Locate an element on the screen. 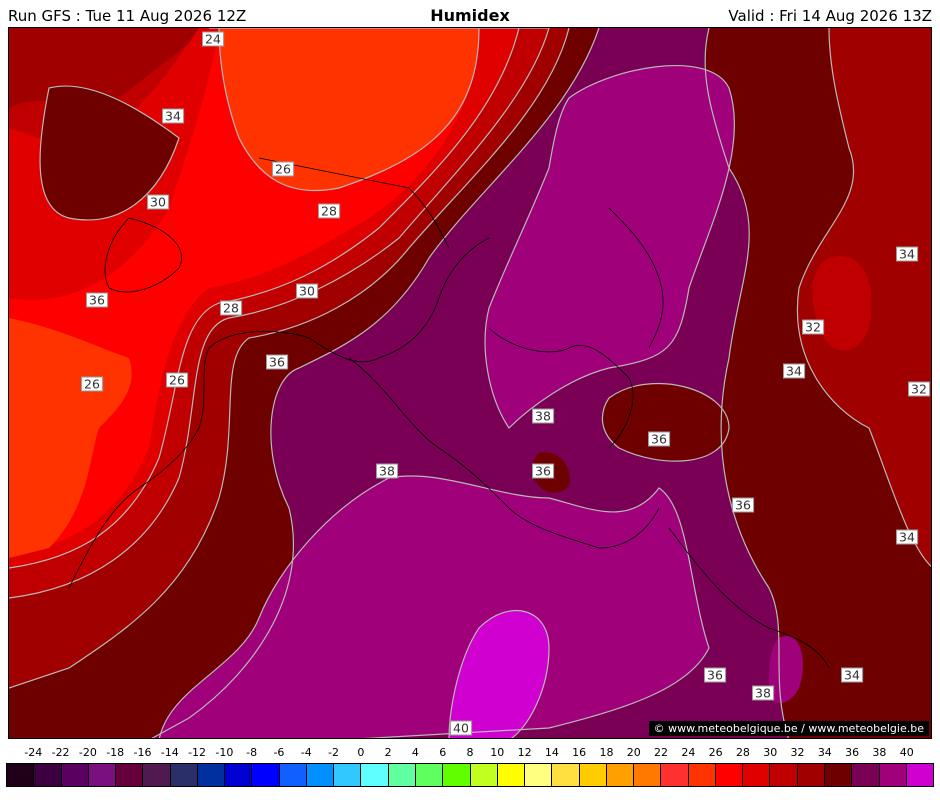 Image resolution: width=940 pixels, height=800 pixels. legend-tick: -16 is located at coordinates (142, 752).